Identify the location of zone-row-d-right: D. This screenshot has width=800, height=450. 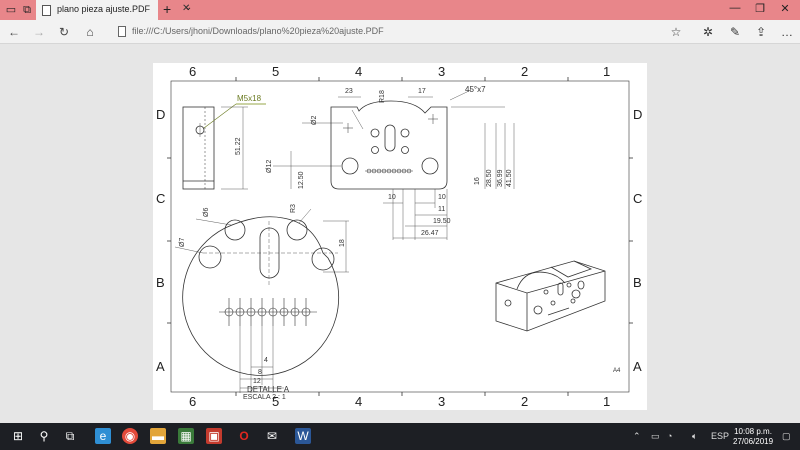
(638, 114).